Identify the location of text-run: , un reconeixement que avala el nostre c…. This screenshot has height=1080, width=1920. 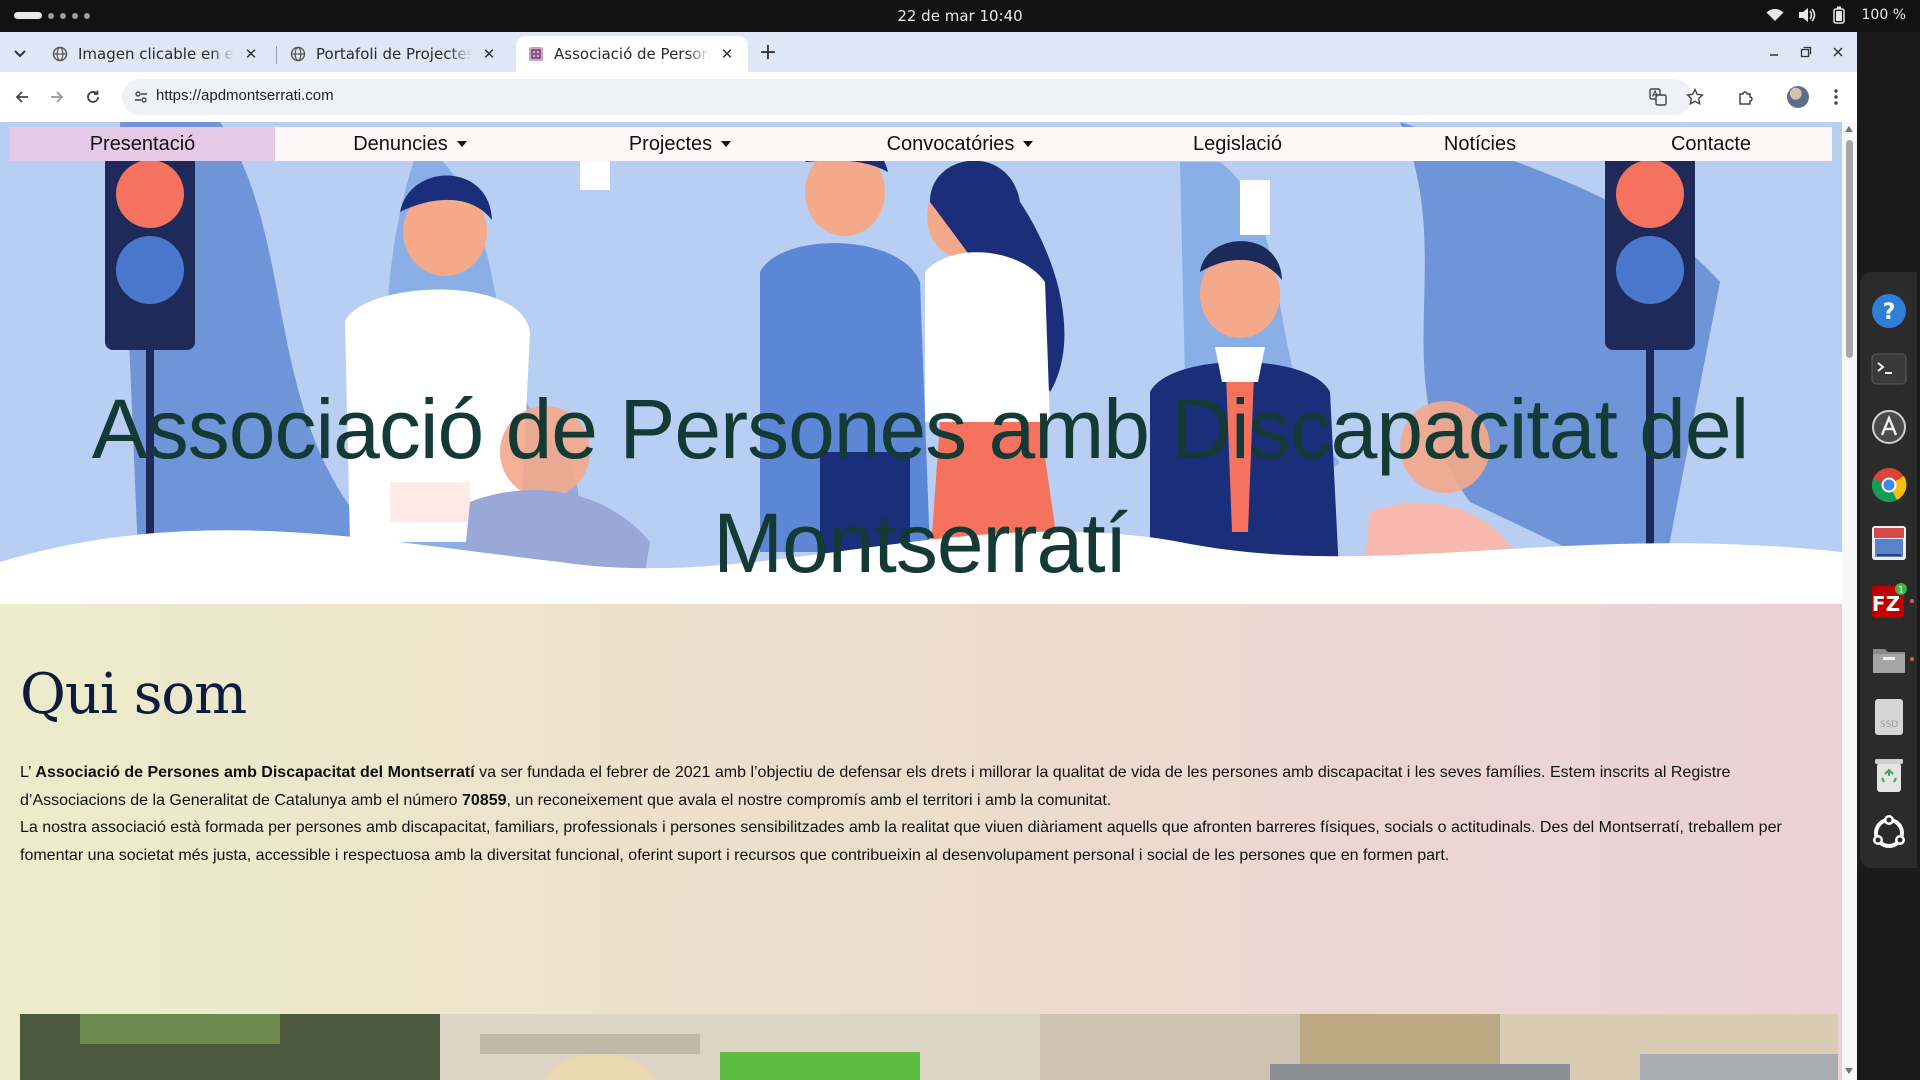
(809, 800).